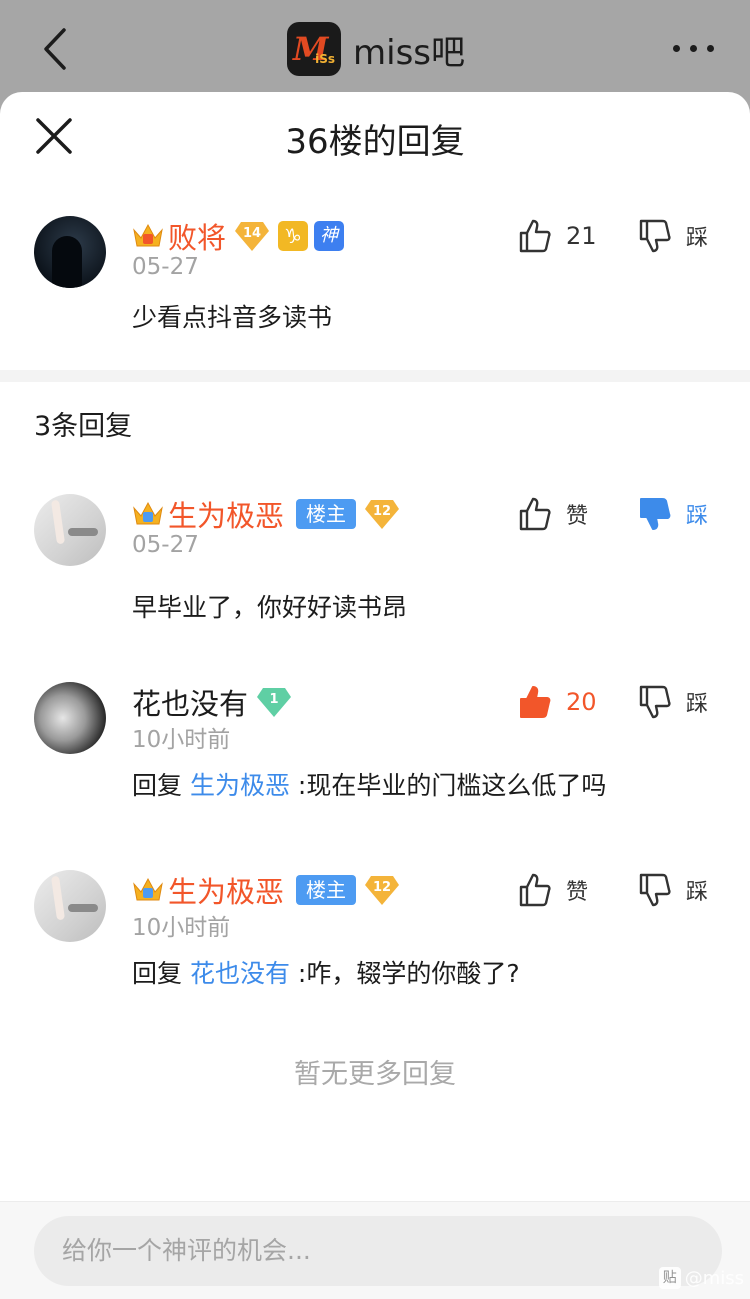  I want to click on back-arrow-icon, so click(58, 49).